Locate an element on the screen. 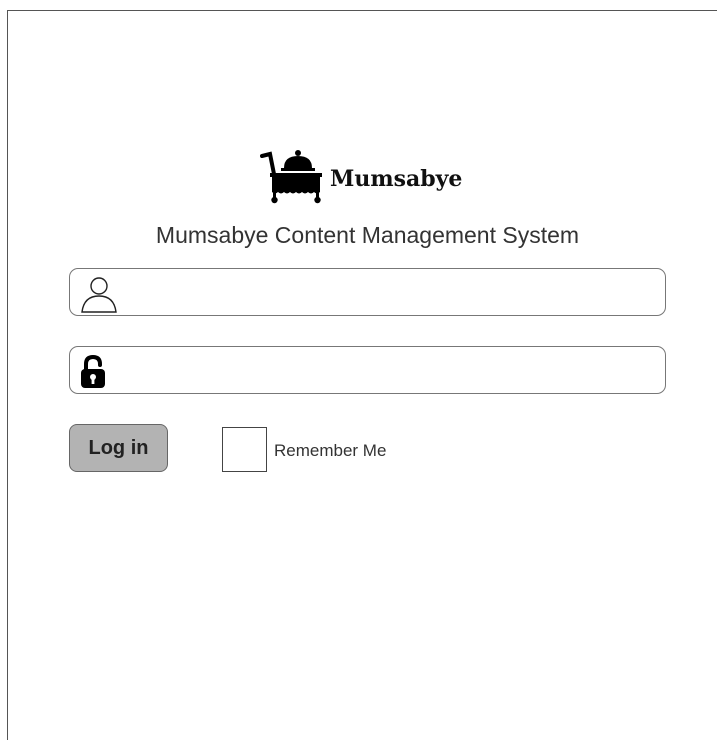 This screenshot has width=717, height=740. brand-header: Mumsabye is located at coordinates (361, 176).